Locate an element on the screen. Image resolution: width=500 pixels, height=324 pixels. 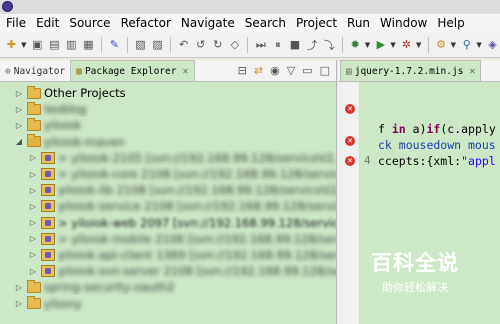
print-icon: ▥ is located at coordinates (71, 45).